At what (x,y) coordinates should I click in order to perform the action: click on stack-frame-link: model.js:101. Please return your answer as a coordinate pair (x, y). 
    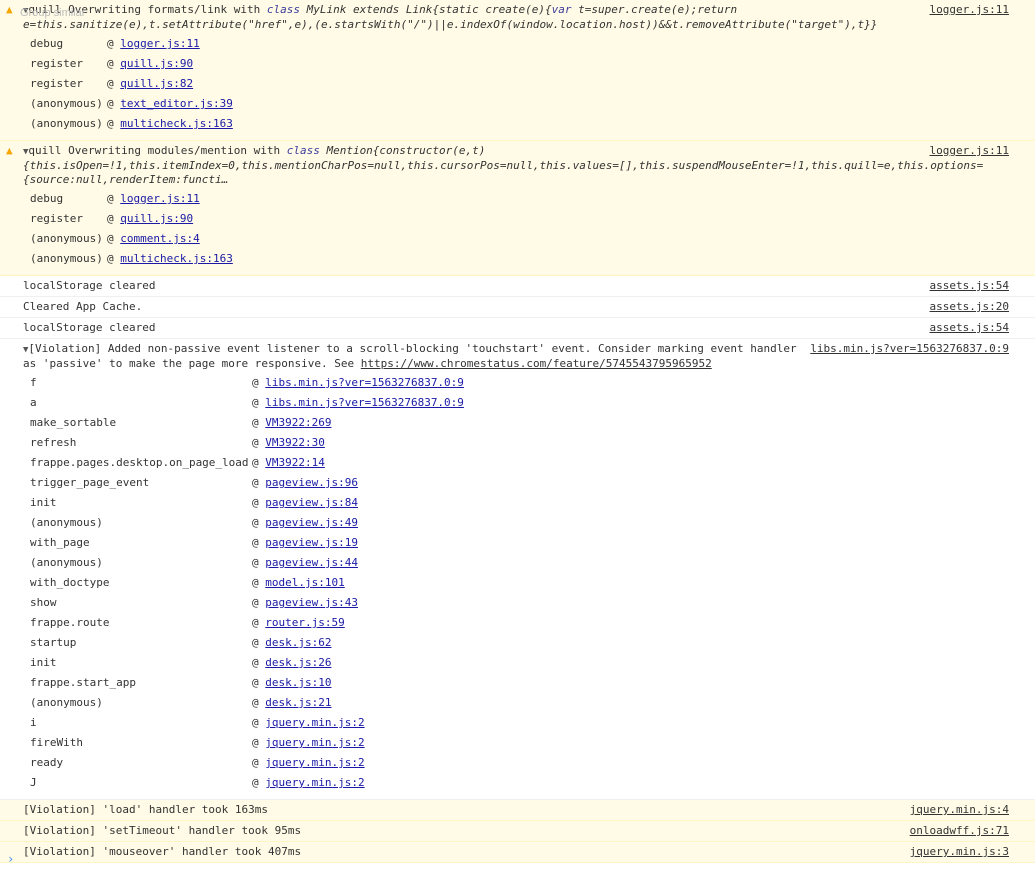
    Looking at the image, I should click on (304, 582).